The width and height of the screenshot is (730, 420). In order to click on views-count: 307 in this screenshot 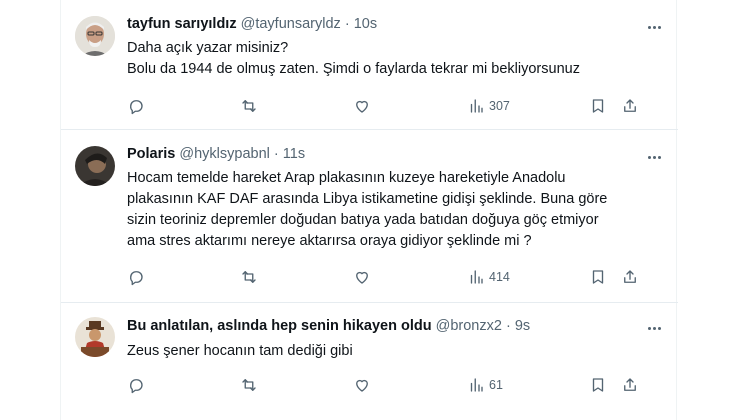, I will do `click(499, 106)`.